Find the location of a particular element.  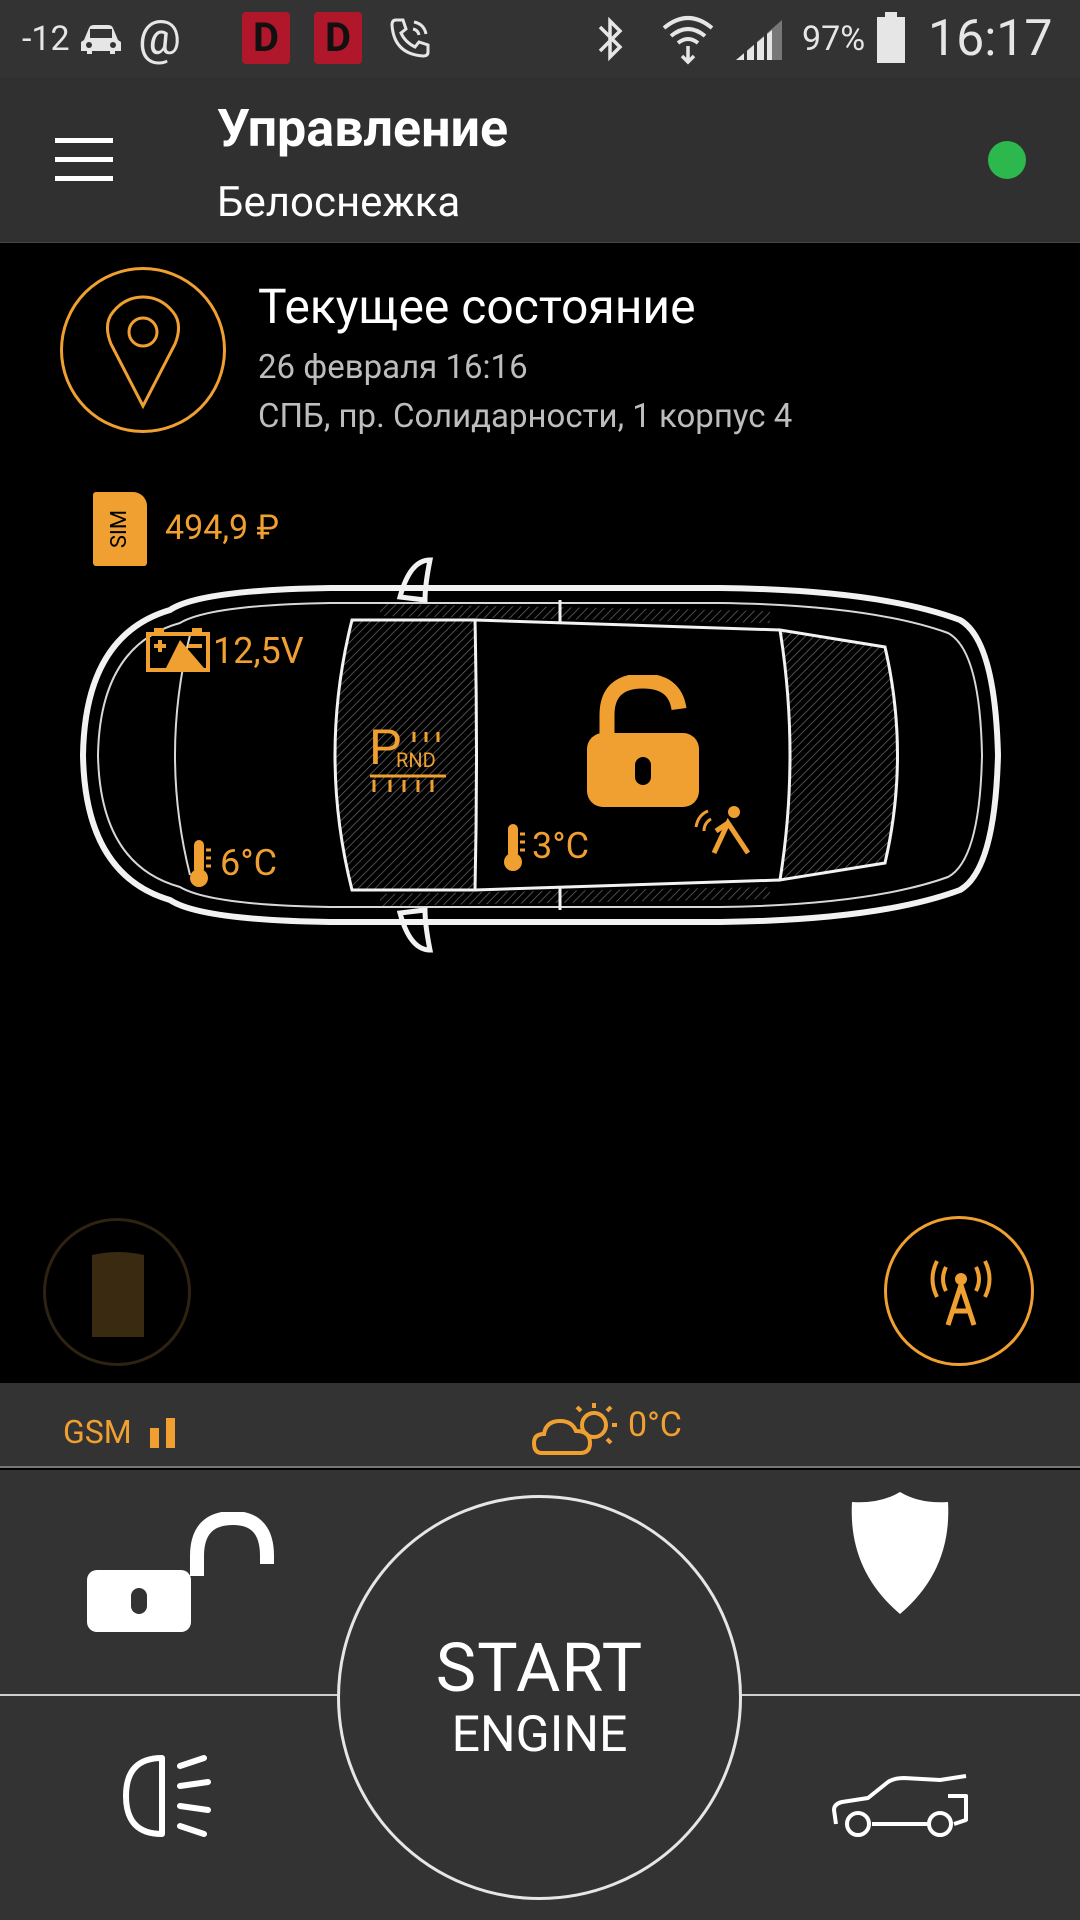

connection-status-indicator is located at coordinates (1007, 160).